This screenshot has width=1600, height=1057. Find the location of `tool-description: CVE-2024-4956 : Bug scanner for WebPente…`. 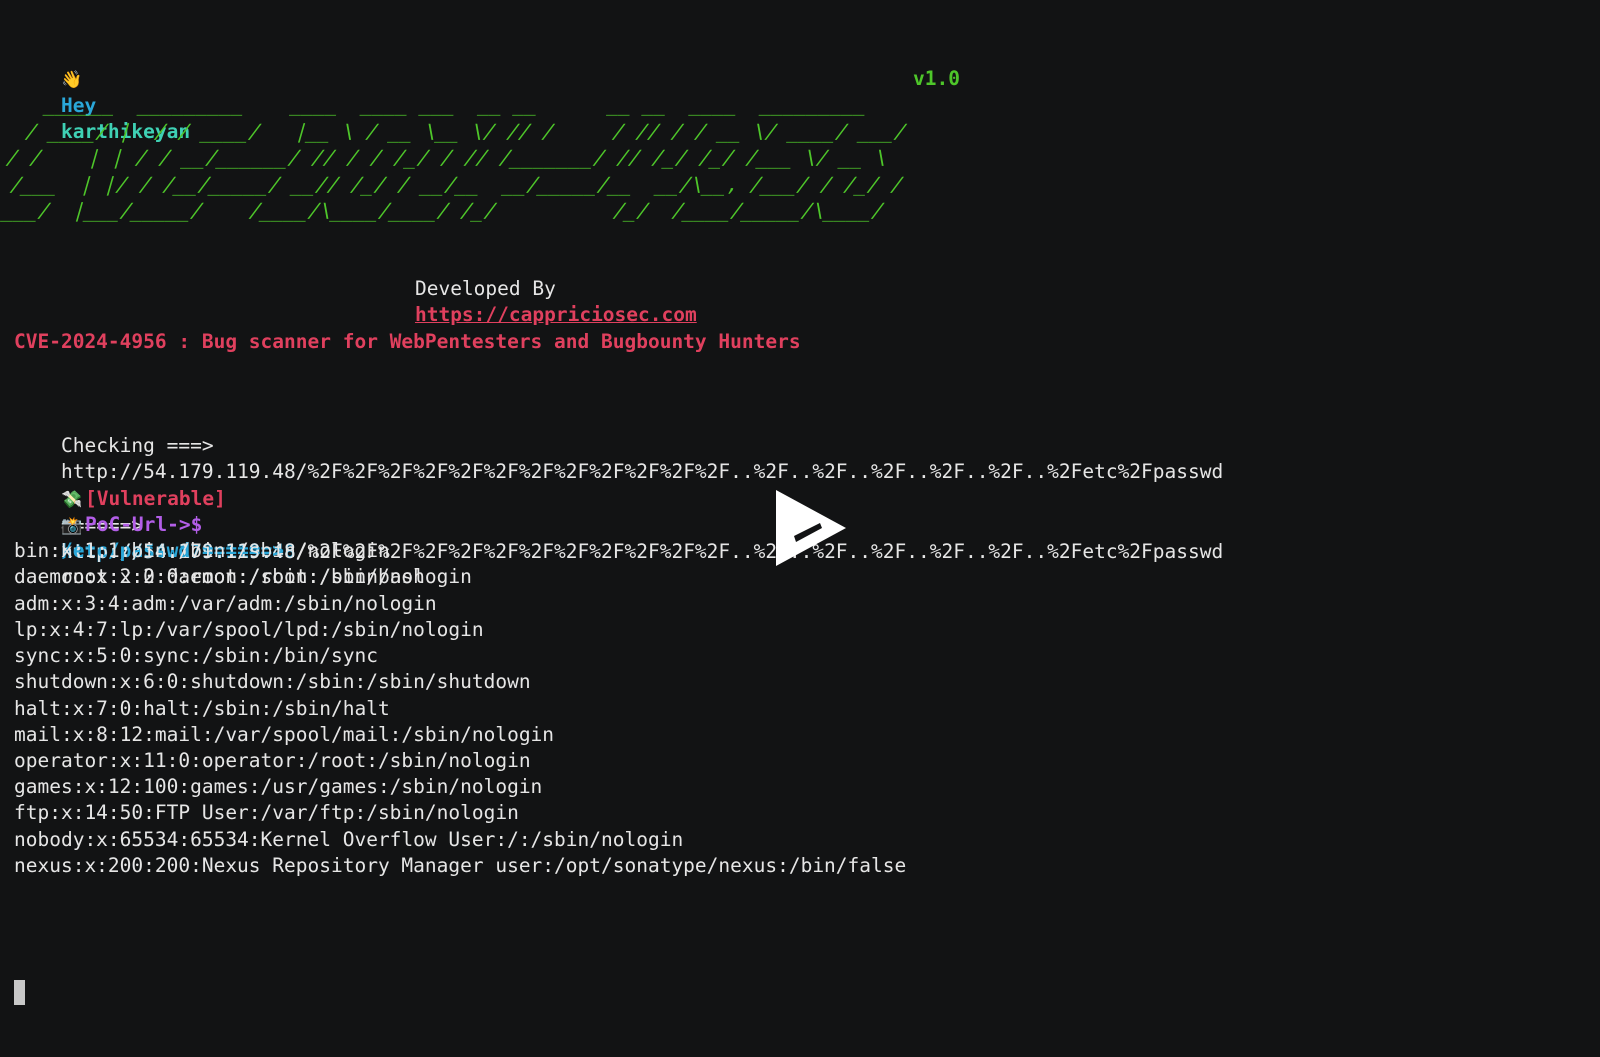

tool-description: CVE-2024-4956 : Bug scanner for WebPente… is located at coordinates (407, 341).